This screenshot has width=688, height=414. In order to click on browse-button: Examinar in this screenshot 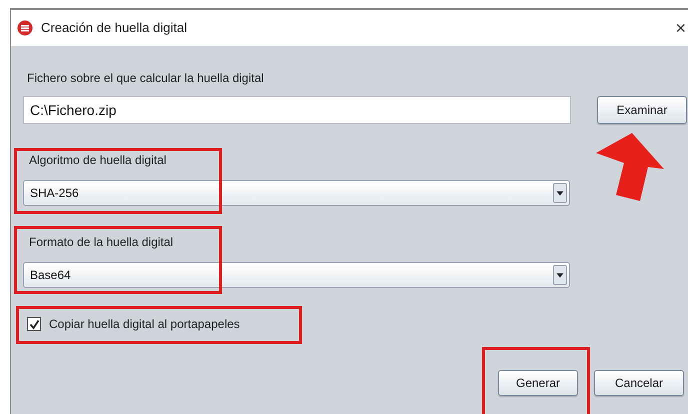, I will do `click(642, 110)`.